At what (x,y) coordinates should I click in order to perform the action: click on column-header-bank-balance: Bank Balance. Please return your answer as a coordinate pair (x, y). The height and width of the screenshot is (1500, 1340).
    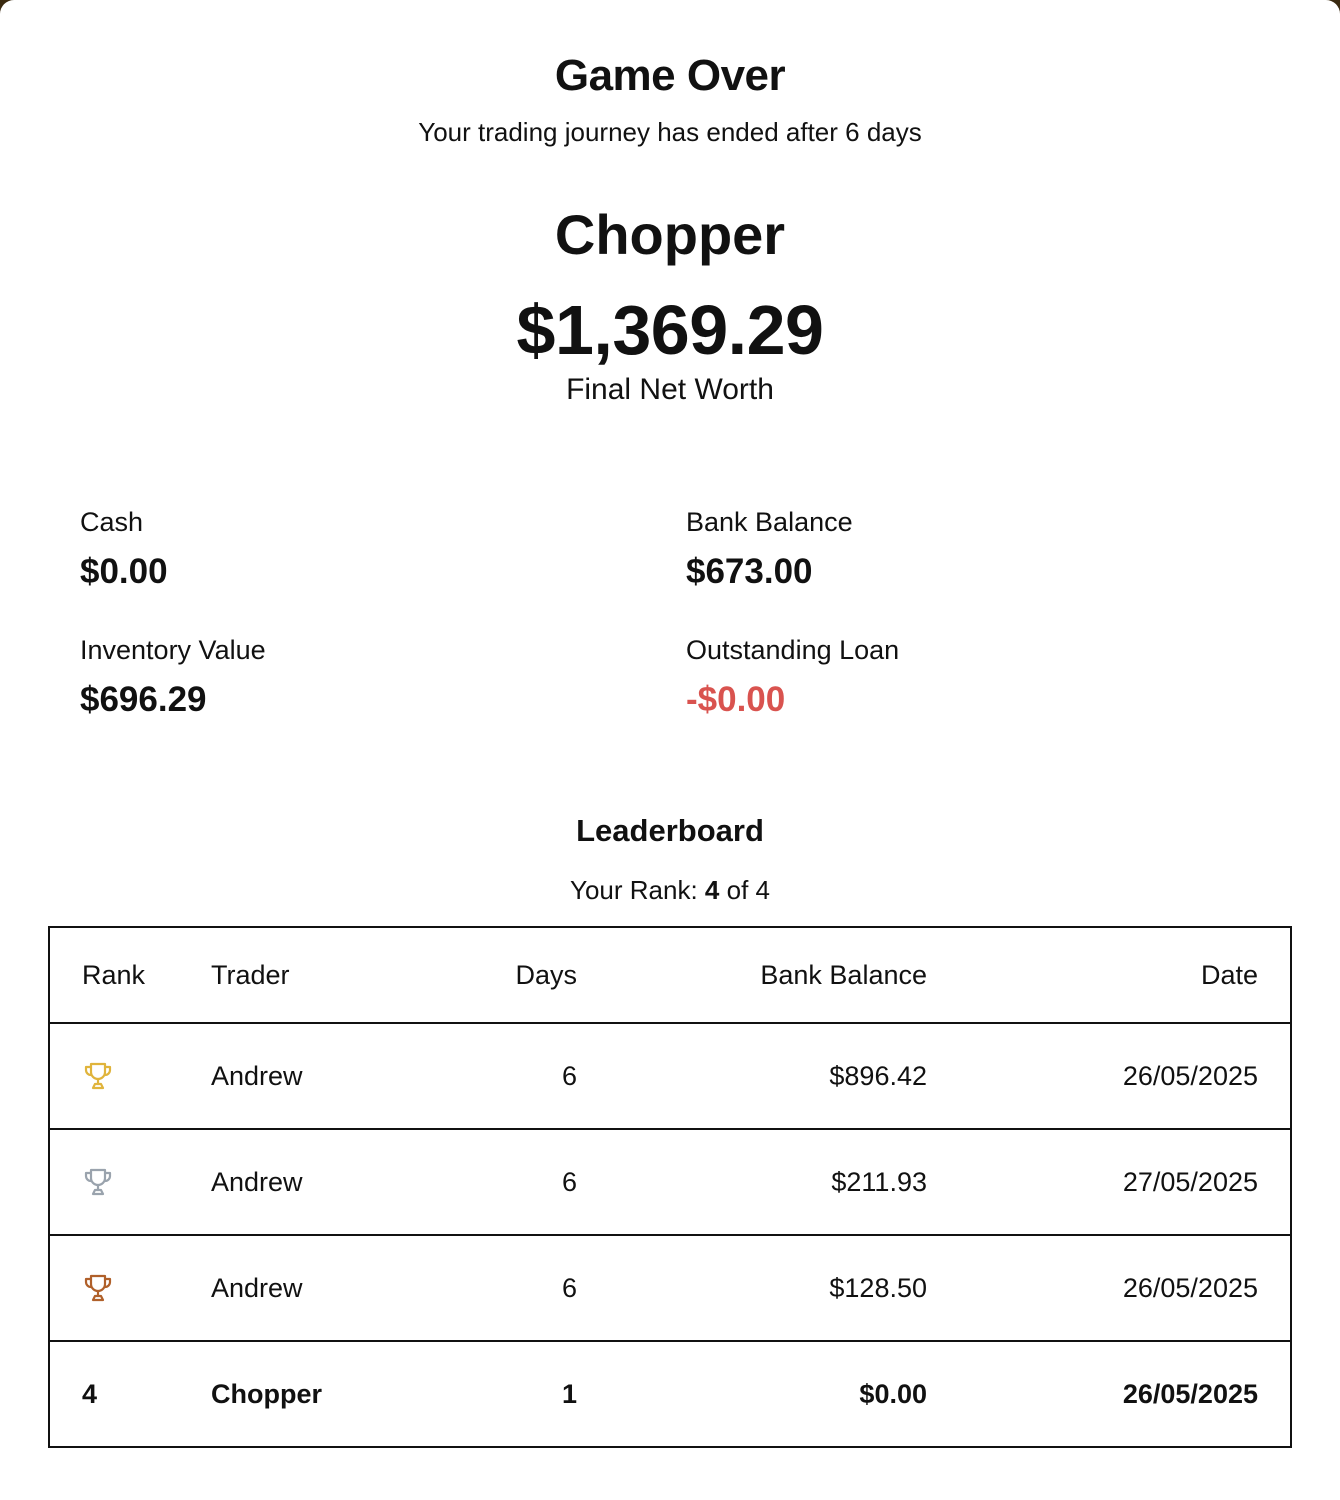
    Looking at the image, I should click on (843, 974).